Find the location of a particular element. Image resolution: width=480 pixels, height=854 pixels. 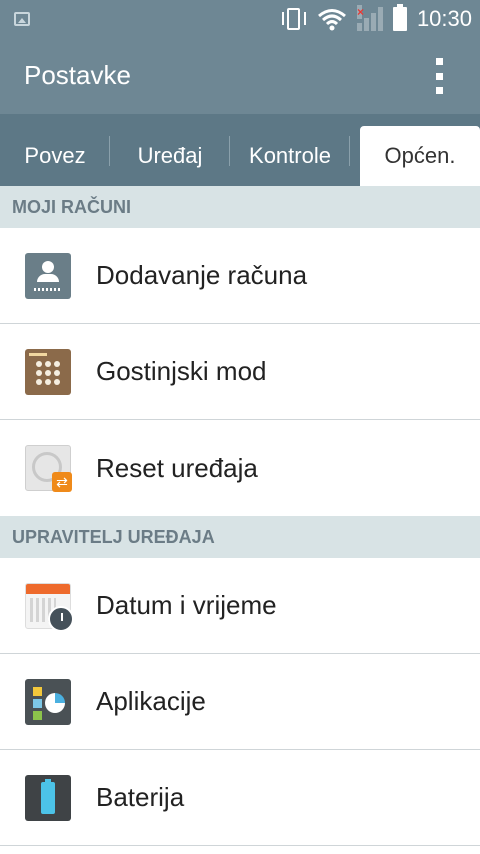

list-item-label: Gostinjski mod is located at coordinates (181, 371).